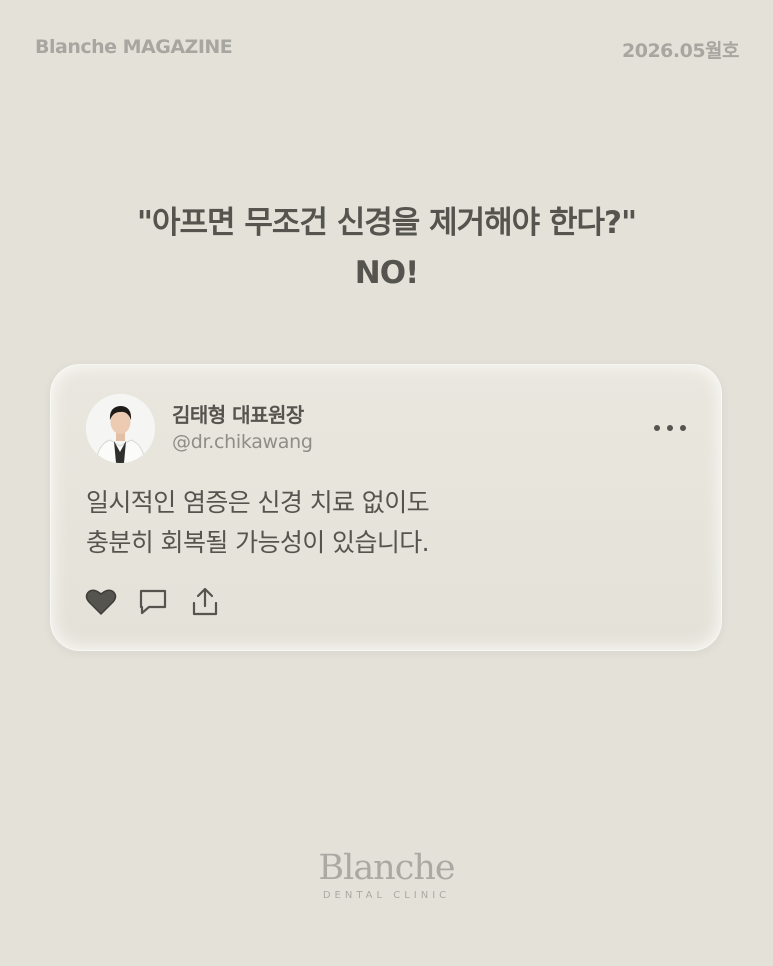 Image resolution: width=773 pixels, height=966 pixels. Describe the element at coordinates (386, 223) in the screenshot. I see `headline-question: "아프면 무조건 신경을 제거해야 한다?"` at that location.